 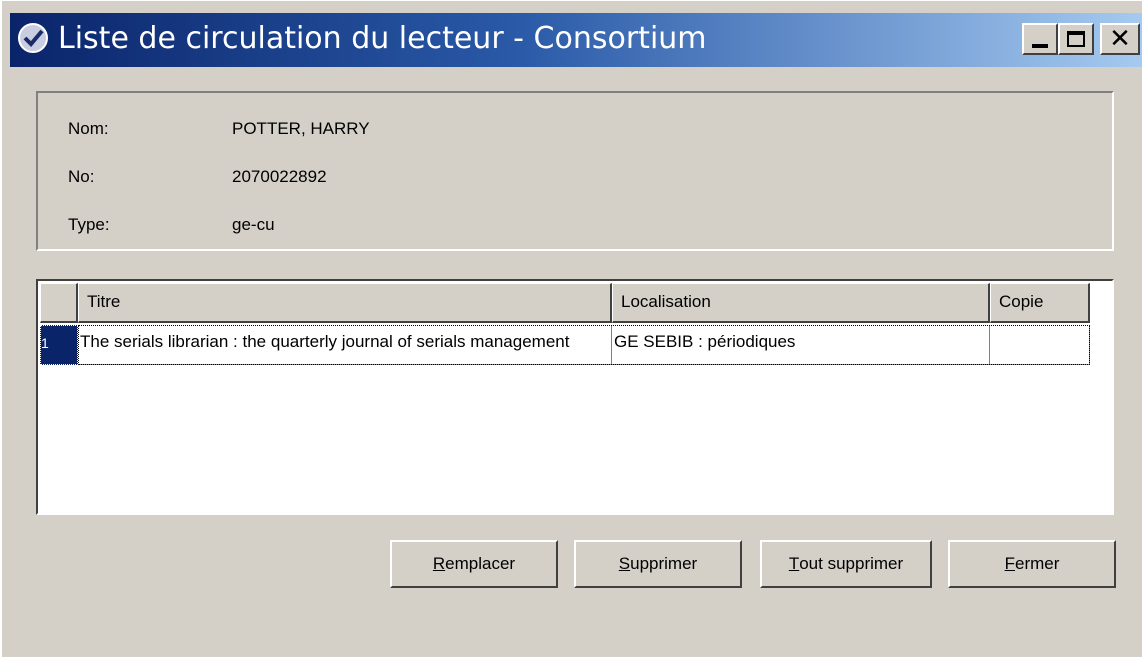 I want to click on delete-all-button: Tout supprimer, so click(x=846, y=564).